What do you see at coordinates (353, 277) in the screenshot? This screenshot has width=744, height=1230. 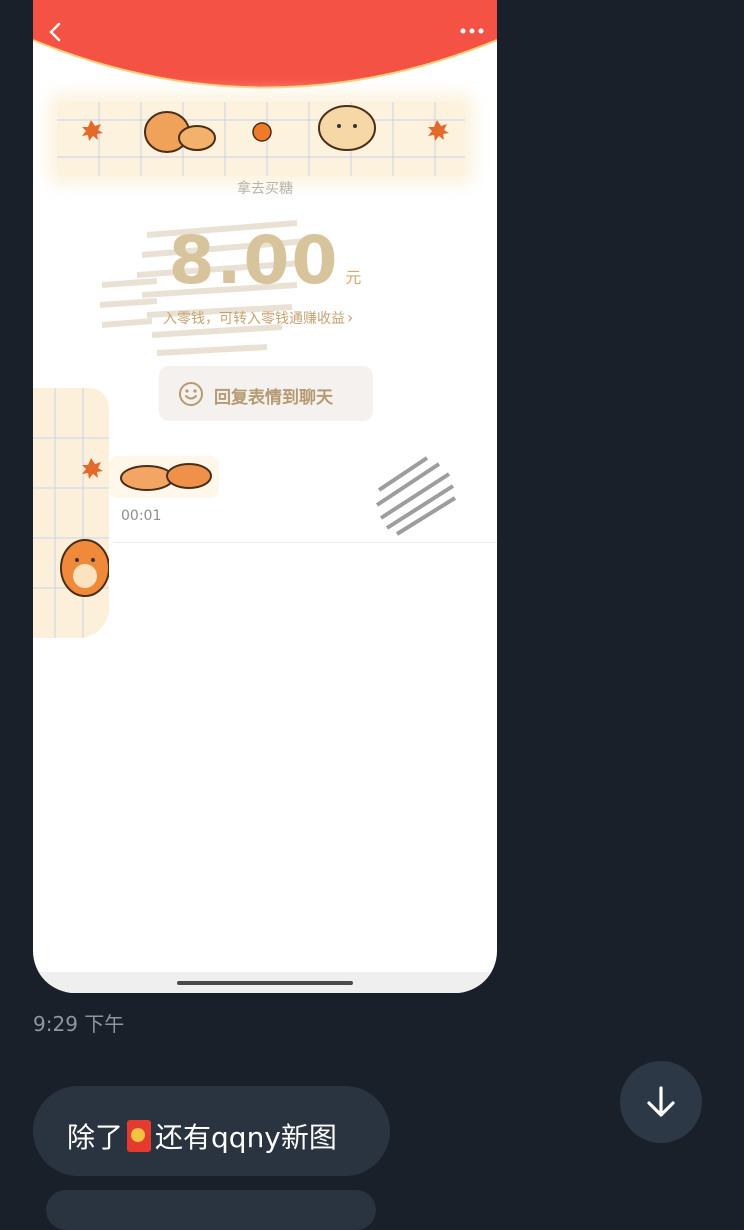 I see `amount-unit: 元` at bounding box center [353, 277].